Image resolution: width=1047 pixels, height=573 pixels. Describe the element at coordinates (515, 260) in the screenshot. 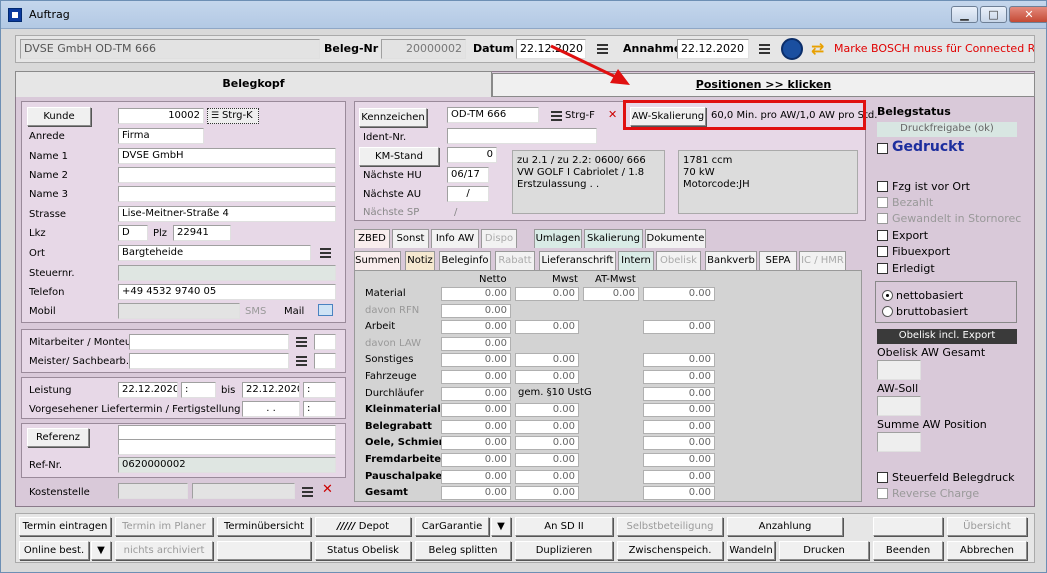

I see `tab-rabatt: Rabatt` at that location.